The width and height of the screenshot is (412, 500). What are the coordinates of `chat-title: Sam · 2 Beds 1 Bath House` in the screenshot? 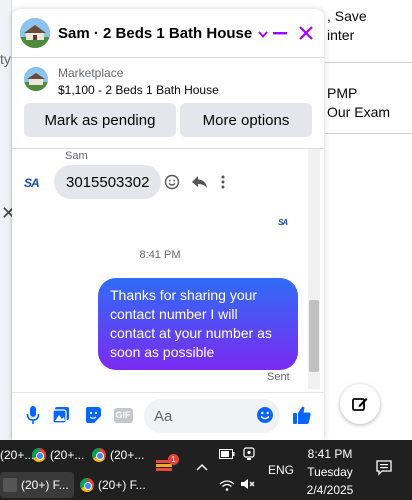 It's located at (155, 33).